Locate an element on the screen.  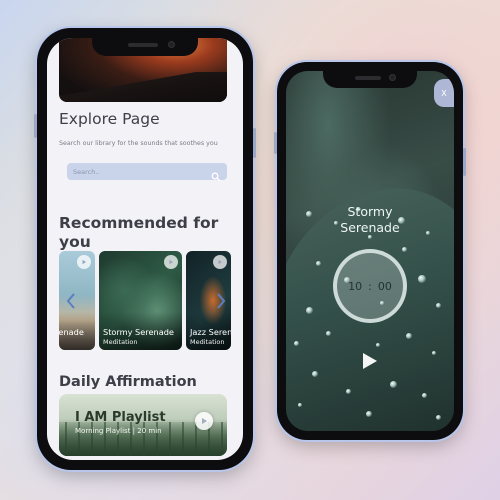
playlist-name: I AM Playlist is located at coordinates (120, 417).